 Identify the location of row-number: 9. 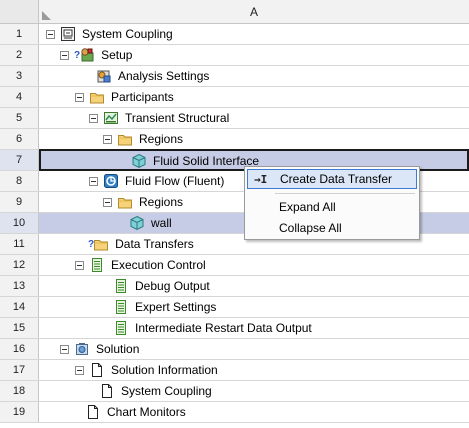
(19, 202).